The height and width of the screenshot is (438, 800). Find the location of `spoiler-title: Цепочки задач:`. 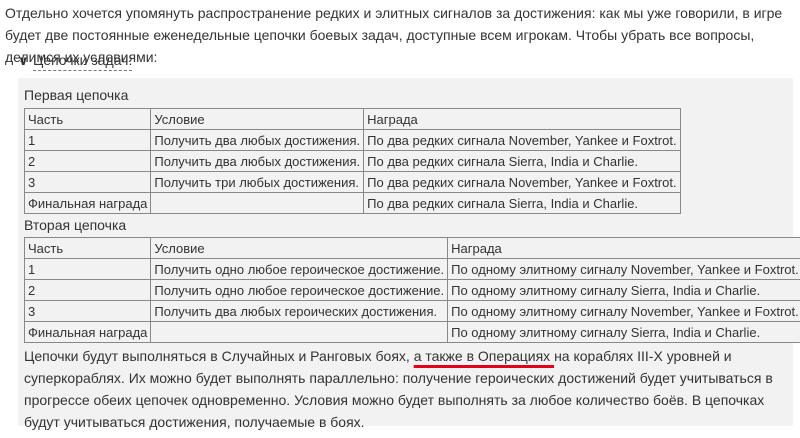

spoiler-title: Цепочки задач: is located at coordinates (83, 60).